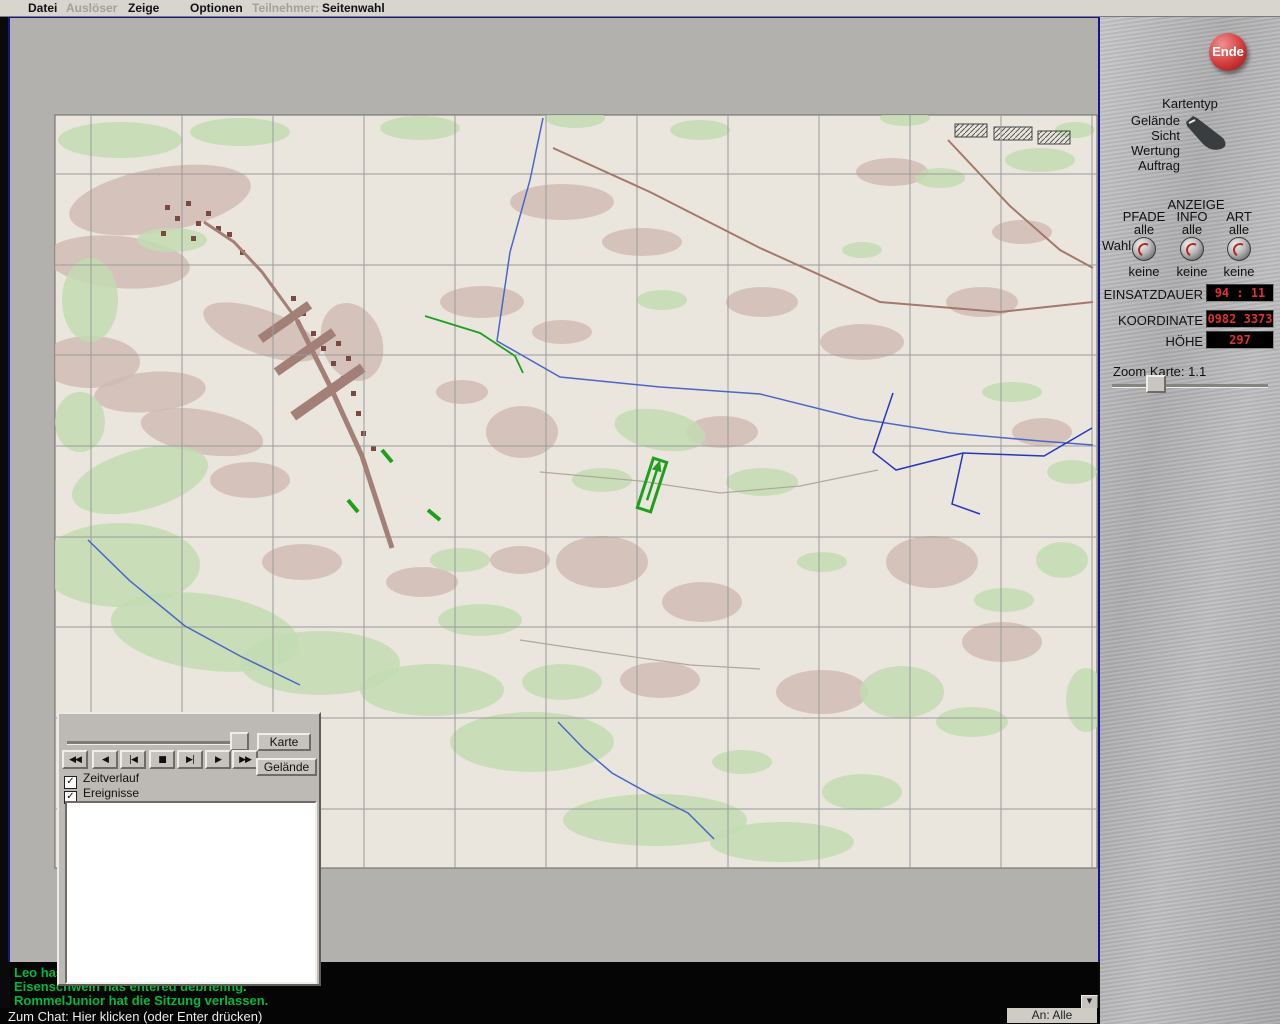 The width and height of the screenshot is (1280, 1024). I want to click on event-list, so click(191, 892).